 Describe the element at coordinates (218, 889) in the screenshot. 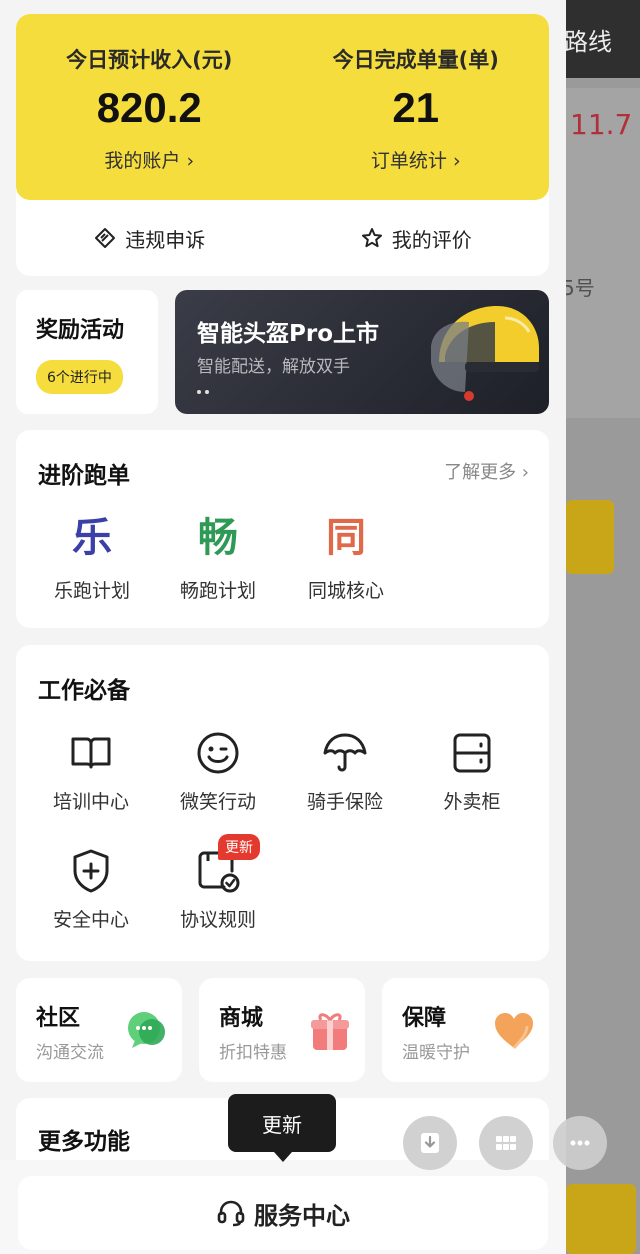

I see `agreement-rules: 协议规则` at that location.